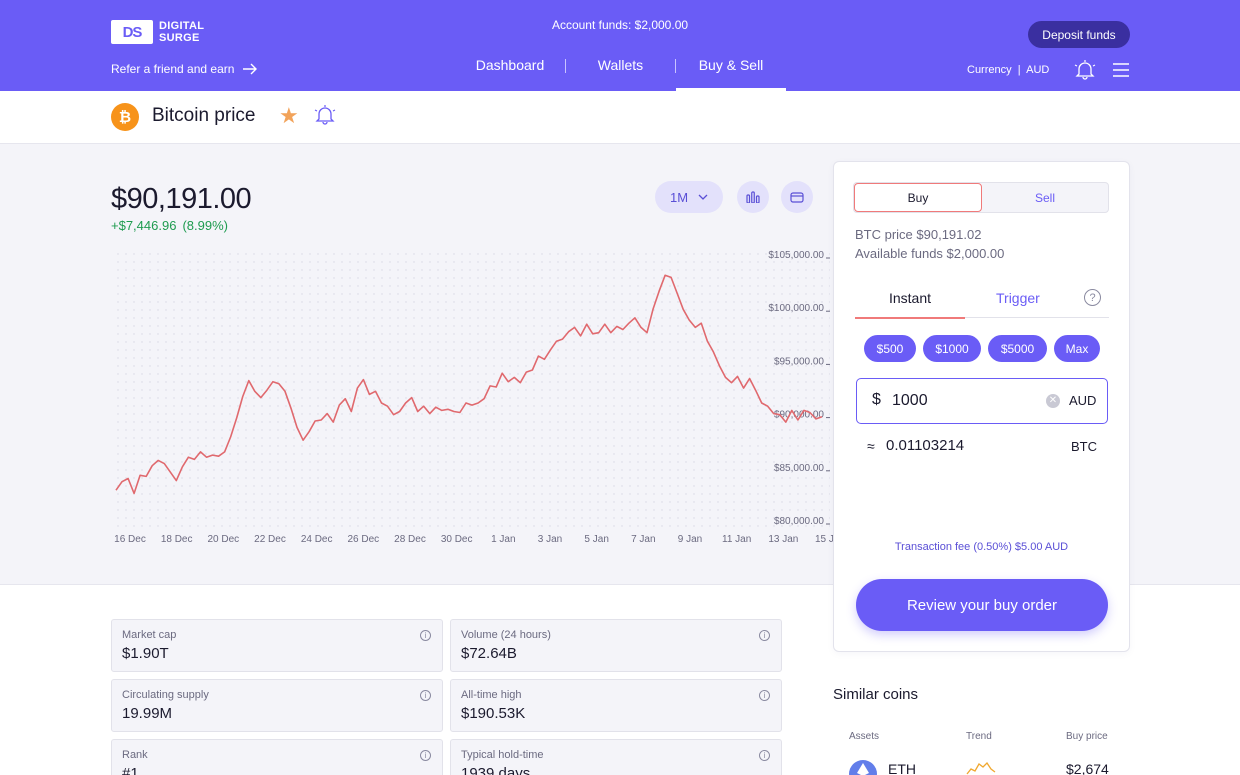 Image resolution: width=1240 pixels, height=775 pixels. I want to click on x-axis-tick-label: 3 Jan, so click(550, 539).